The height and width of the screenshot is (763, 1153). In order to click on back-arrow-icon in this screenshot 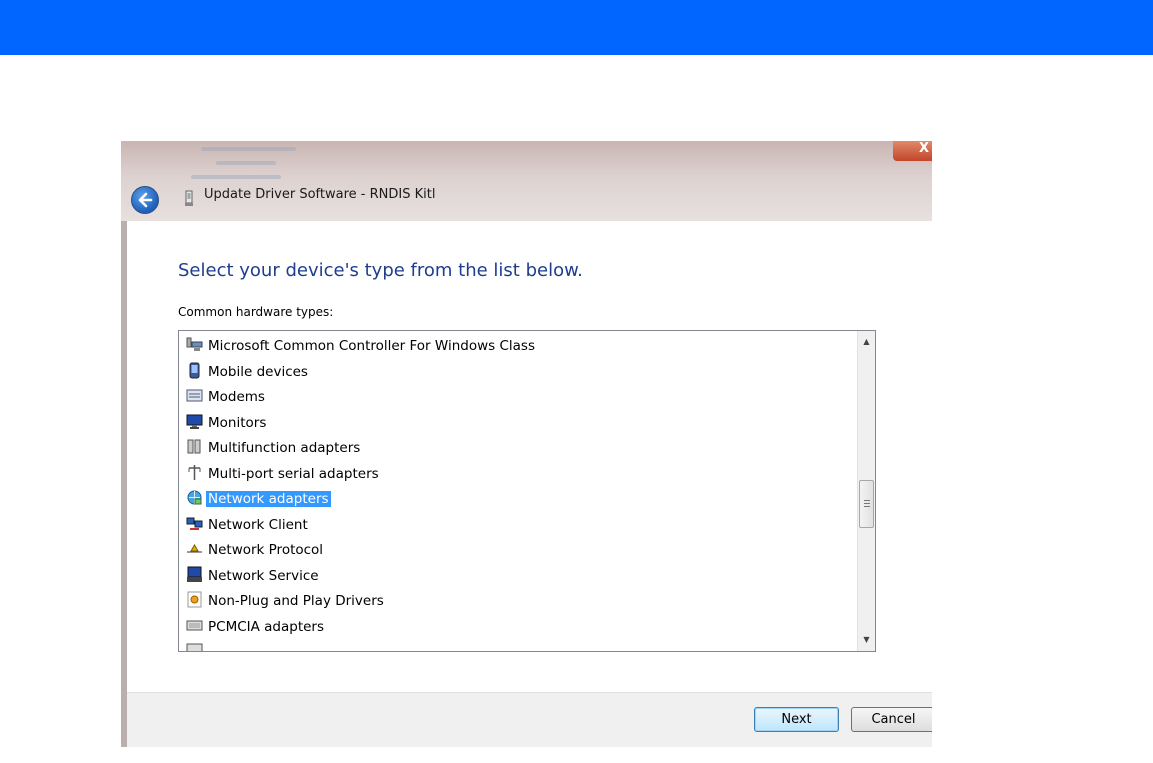, I will do `click(145, 200)`.